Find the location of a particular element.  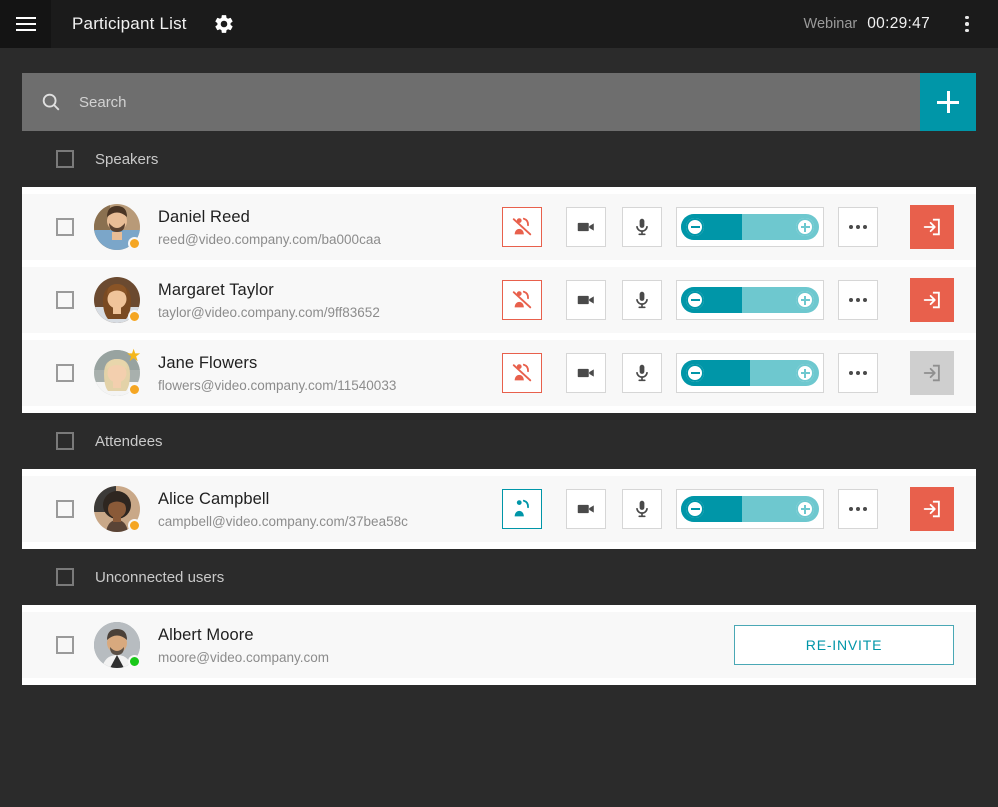

add-participant-button is located at coordinates (948, 102).